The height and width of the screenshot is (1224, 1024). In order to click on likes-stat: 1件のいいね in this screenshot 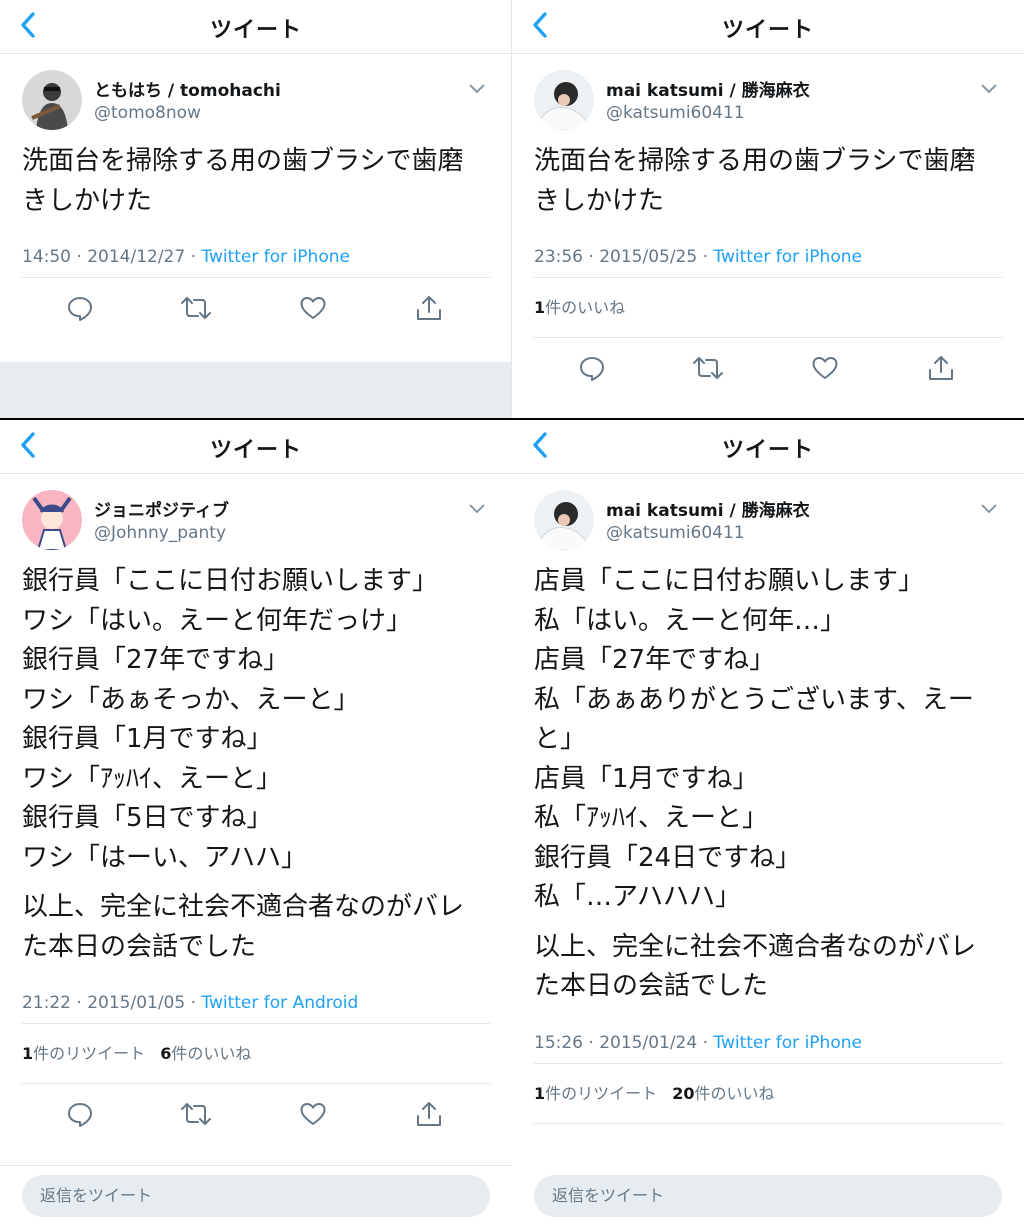, I will do `click(579, 307)`.